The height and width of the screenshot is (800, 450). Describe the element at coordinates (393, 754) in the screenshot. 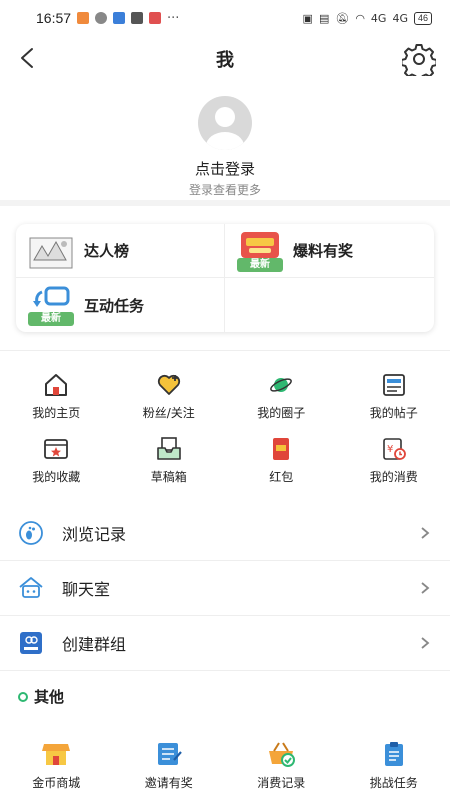

I see `clipboard-icon` at that location.